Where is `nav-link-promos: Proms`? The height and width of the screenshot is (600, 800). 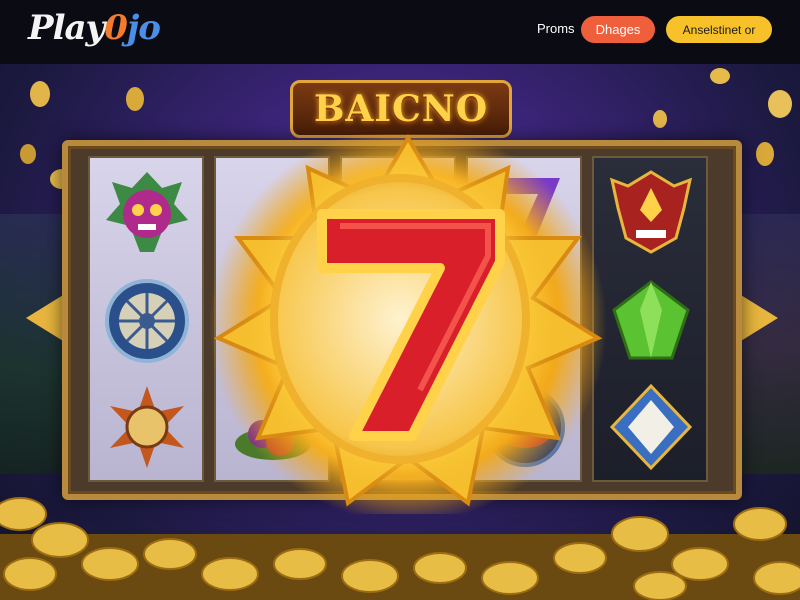
nav-link-promos: Proms is located at coordinates (556, 28).